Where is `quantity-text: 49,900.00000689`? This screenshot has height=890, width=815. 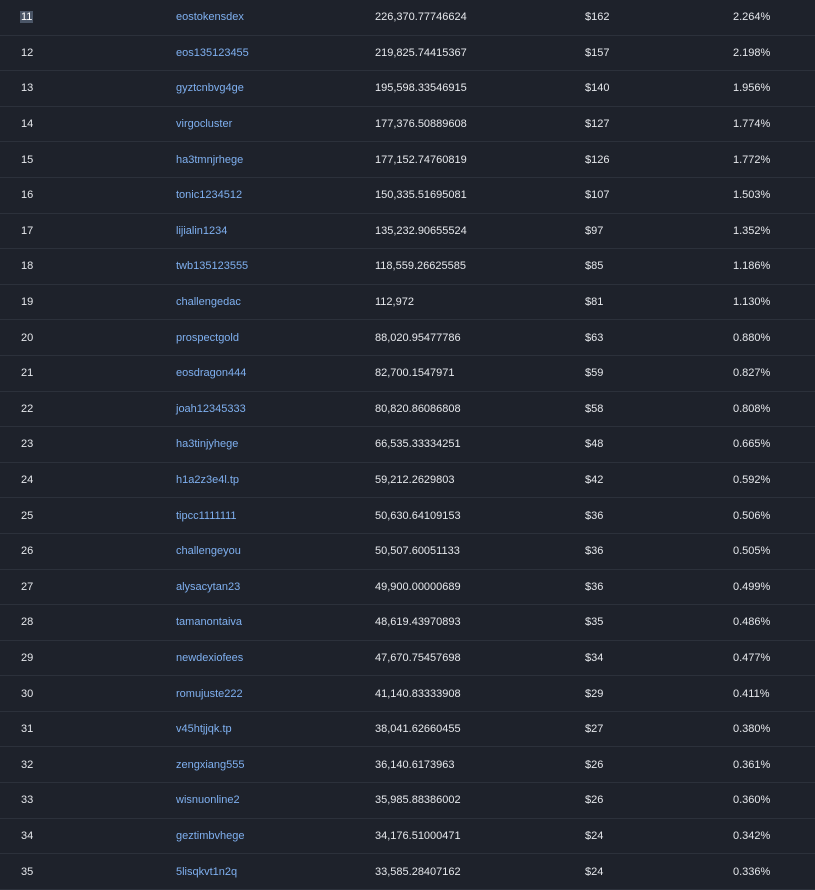 quantity-text: 49,900.00000689 is located at coordinates (418, 586).